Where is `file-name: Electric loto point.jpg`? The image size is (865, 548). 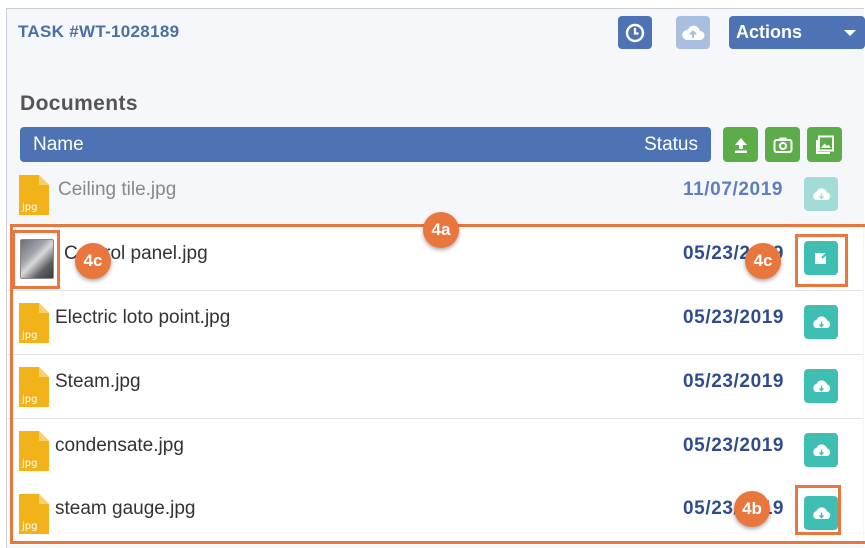
file-name: Electric loto point.jpg is located at coordinates (142, 318).